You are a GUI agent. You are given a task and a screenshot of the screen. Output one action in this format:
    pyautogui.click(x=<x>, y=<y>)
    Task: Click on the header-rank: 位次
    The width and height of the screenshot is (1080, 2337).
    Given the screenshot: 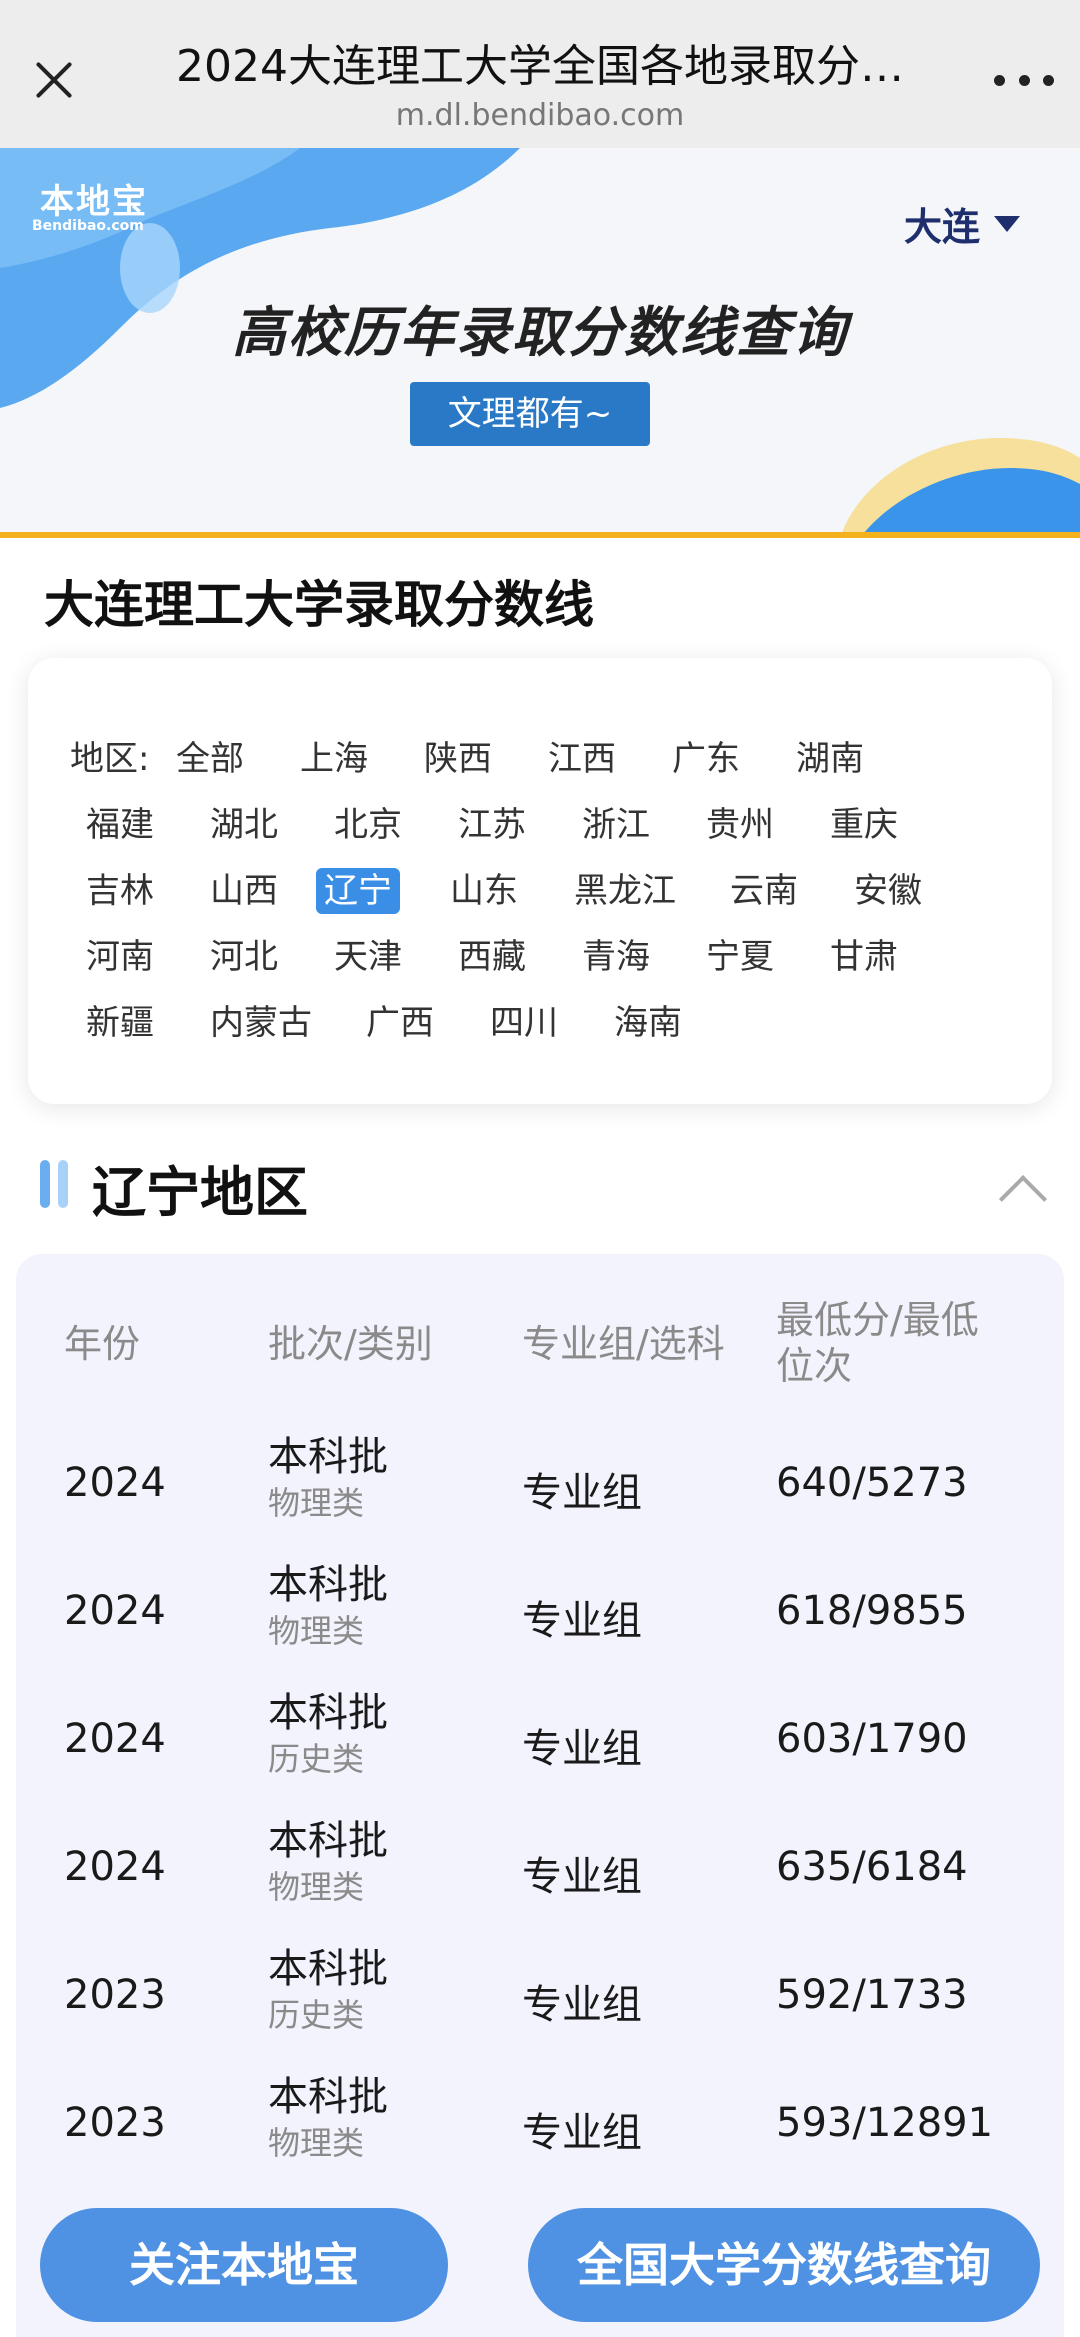 What is the action you would take?
    pyautogui.click(x=814, y=1366)
    